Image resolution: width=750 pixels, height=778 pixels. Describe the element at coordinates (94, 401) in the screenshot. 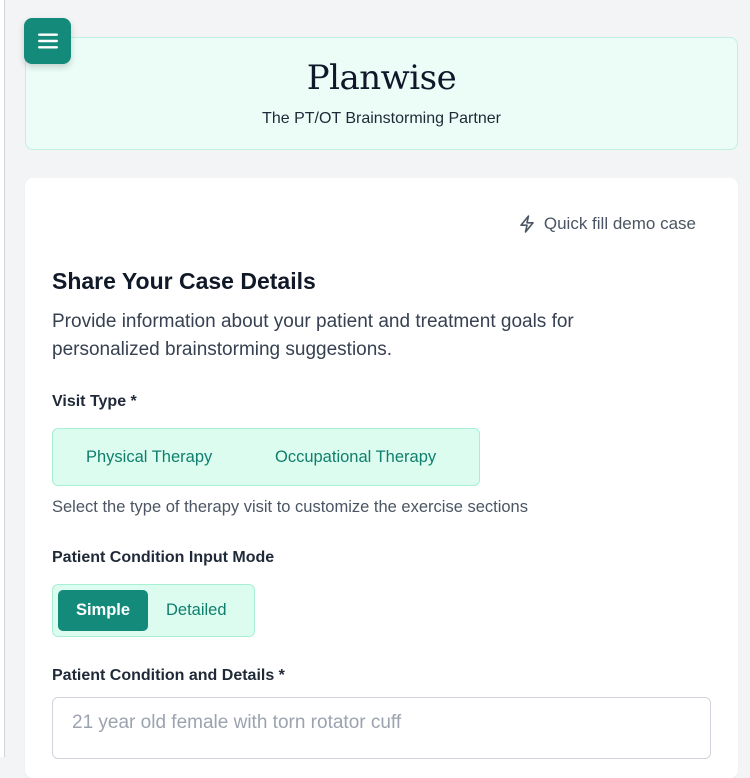

I see `visit-type-label: Visit Type *` at that location.